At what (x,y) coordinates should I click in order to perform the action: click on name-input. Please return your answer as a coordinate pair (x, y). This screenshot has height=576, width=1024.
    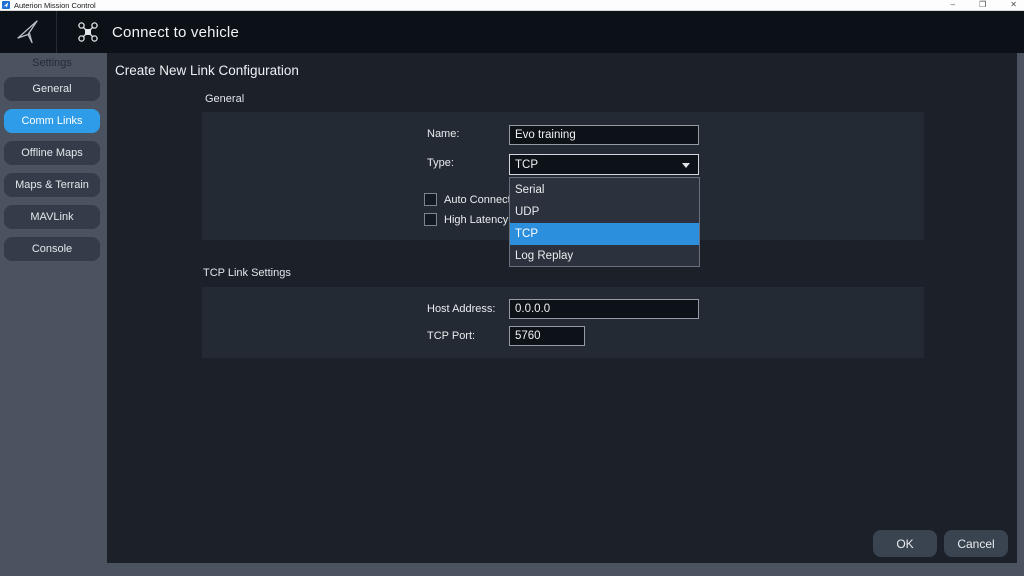
    Looking at the image, I should click on (604, 135).